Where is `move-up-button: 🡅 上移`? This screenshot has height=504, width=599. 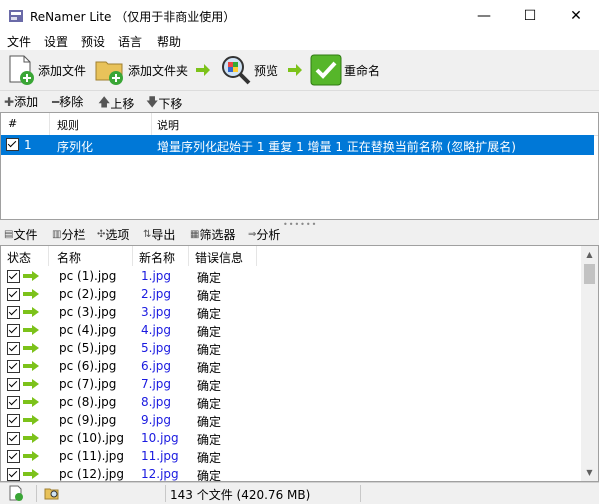
move-up-button: 🡅 上移 is located at coordinates (116, 103).